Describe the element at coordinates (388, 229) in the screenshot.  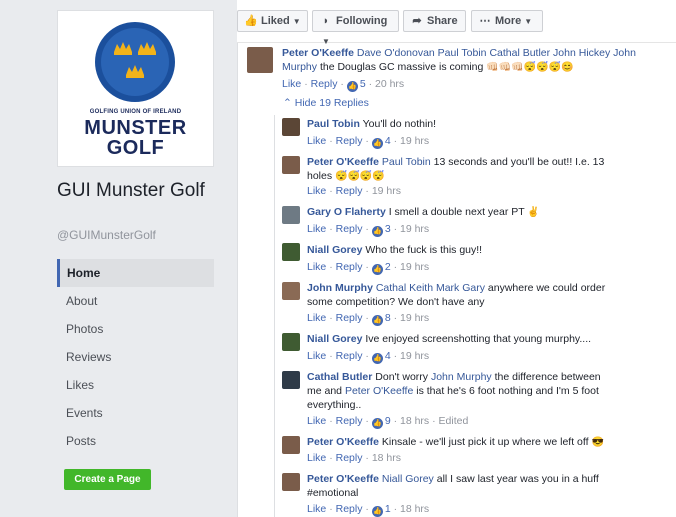
I see `like-count: 3` at that location.